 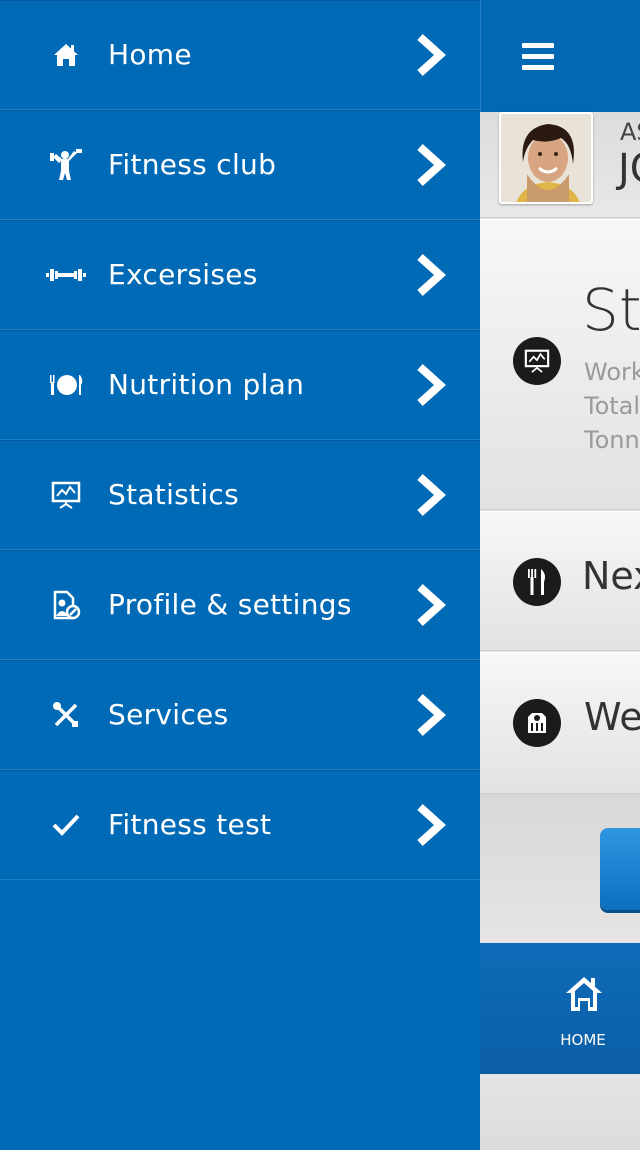 I want to click on fitness-club-icon, so click(x=66, y=165).